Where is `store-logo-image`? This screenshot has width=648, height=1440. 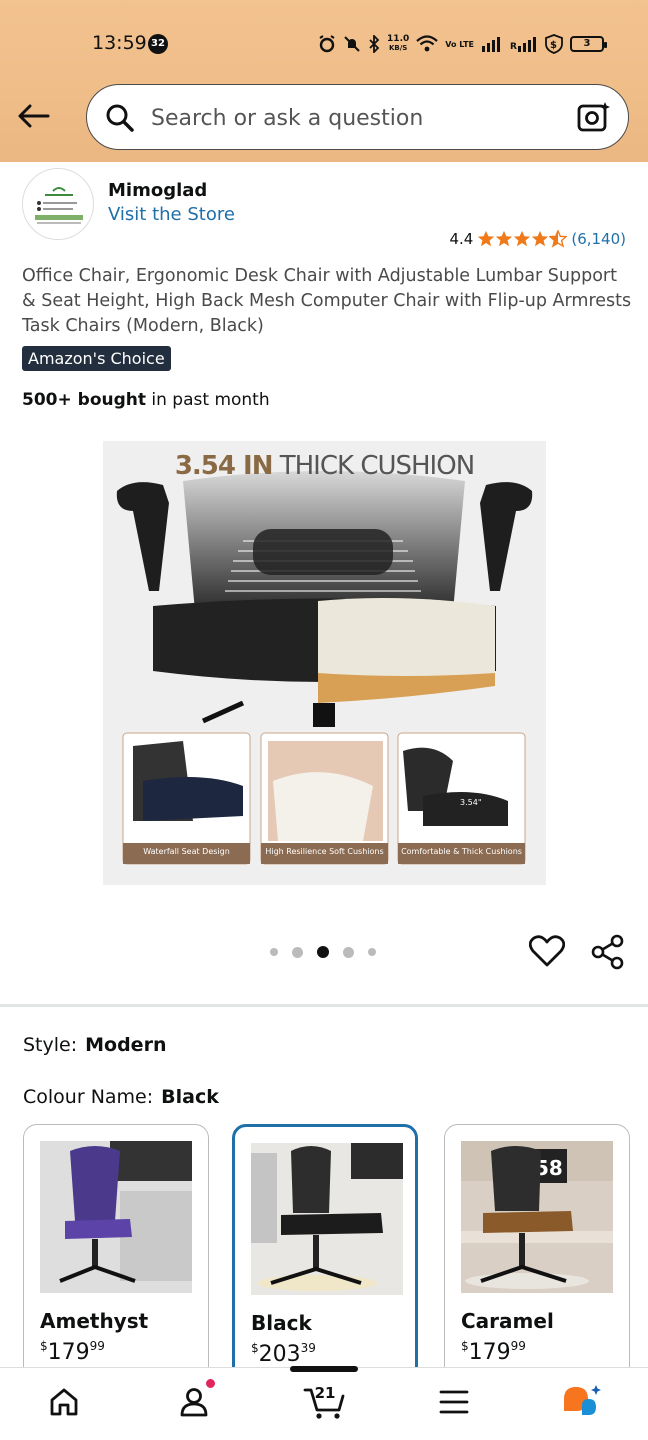
store-logo-image is located at coordinates (59, 205).